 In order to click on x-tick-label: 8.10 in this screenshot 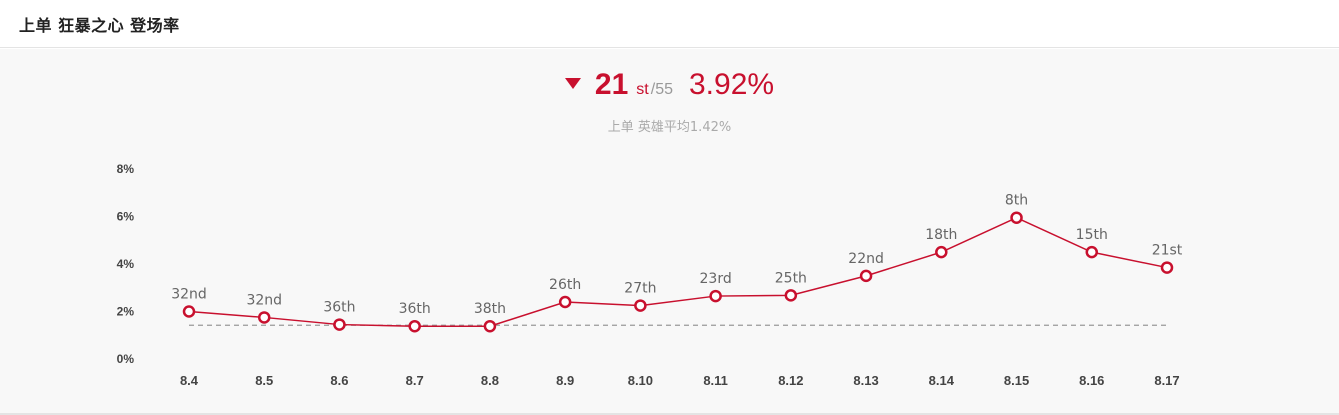, I will do `click(640, 380)`.